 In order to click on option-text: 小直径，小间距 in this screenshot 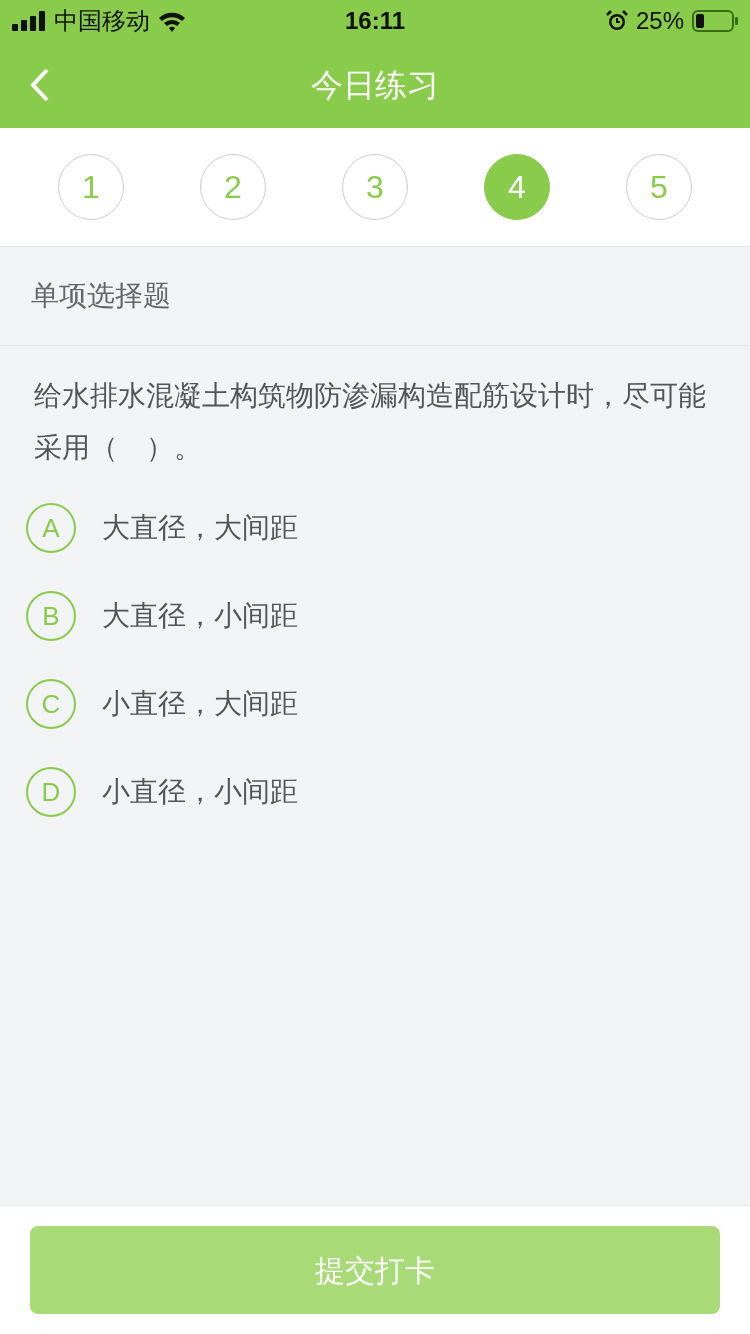, I will do `click(200, 792)`.